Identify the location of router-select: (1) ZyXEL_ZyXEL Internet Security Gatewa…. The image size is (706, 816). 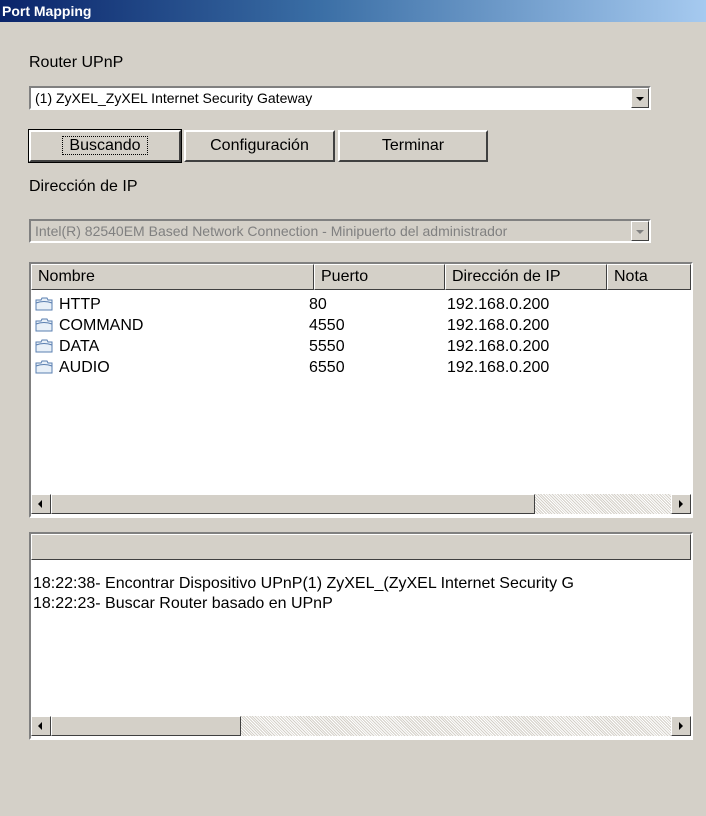
(340, 98).